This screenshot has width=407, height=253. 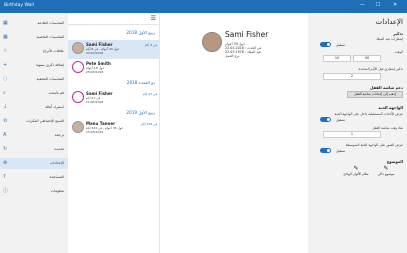 What do you see at coordinates (6, 191) in the screenshot?
I see `info-icon: ⓘ` at bounding box center [6, 191].